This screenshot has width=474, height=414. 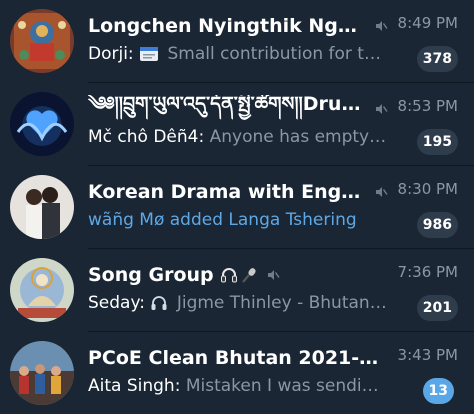 I want to click on chat-title: Song Group, so click(x=151, y=275).